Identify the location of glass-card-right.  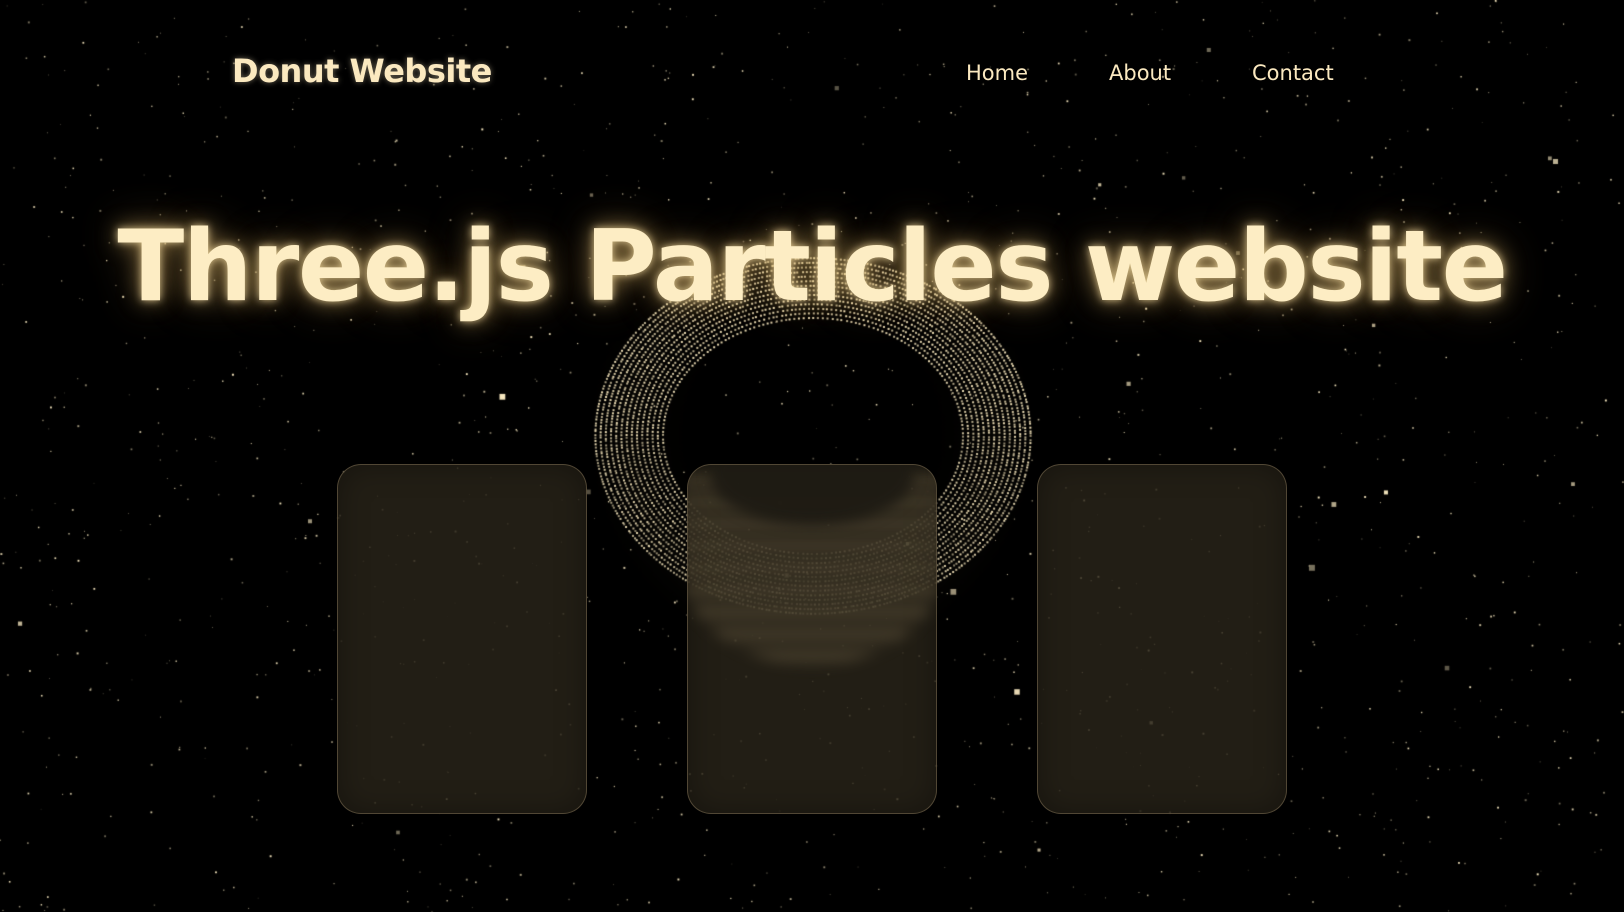
(1162, 639).